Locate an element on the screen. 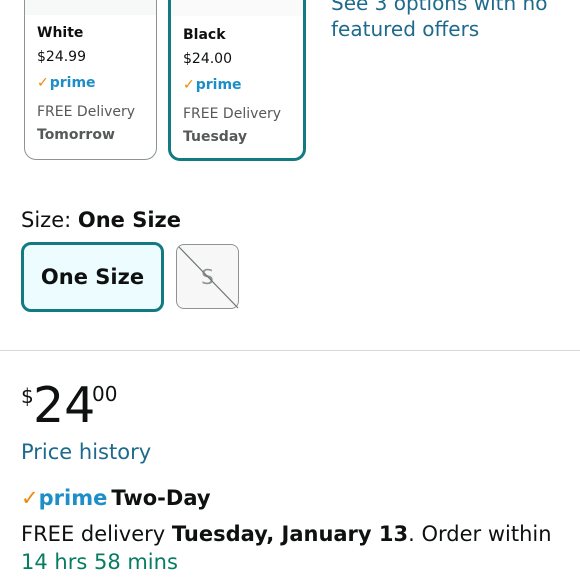 Image resolution: width=580 pixels, height=580 pixels. price-currency: $ is located at coordinates (27, 396).